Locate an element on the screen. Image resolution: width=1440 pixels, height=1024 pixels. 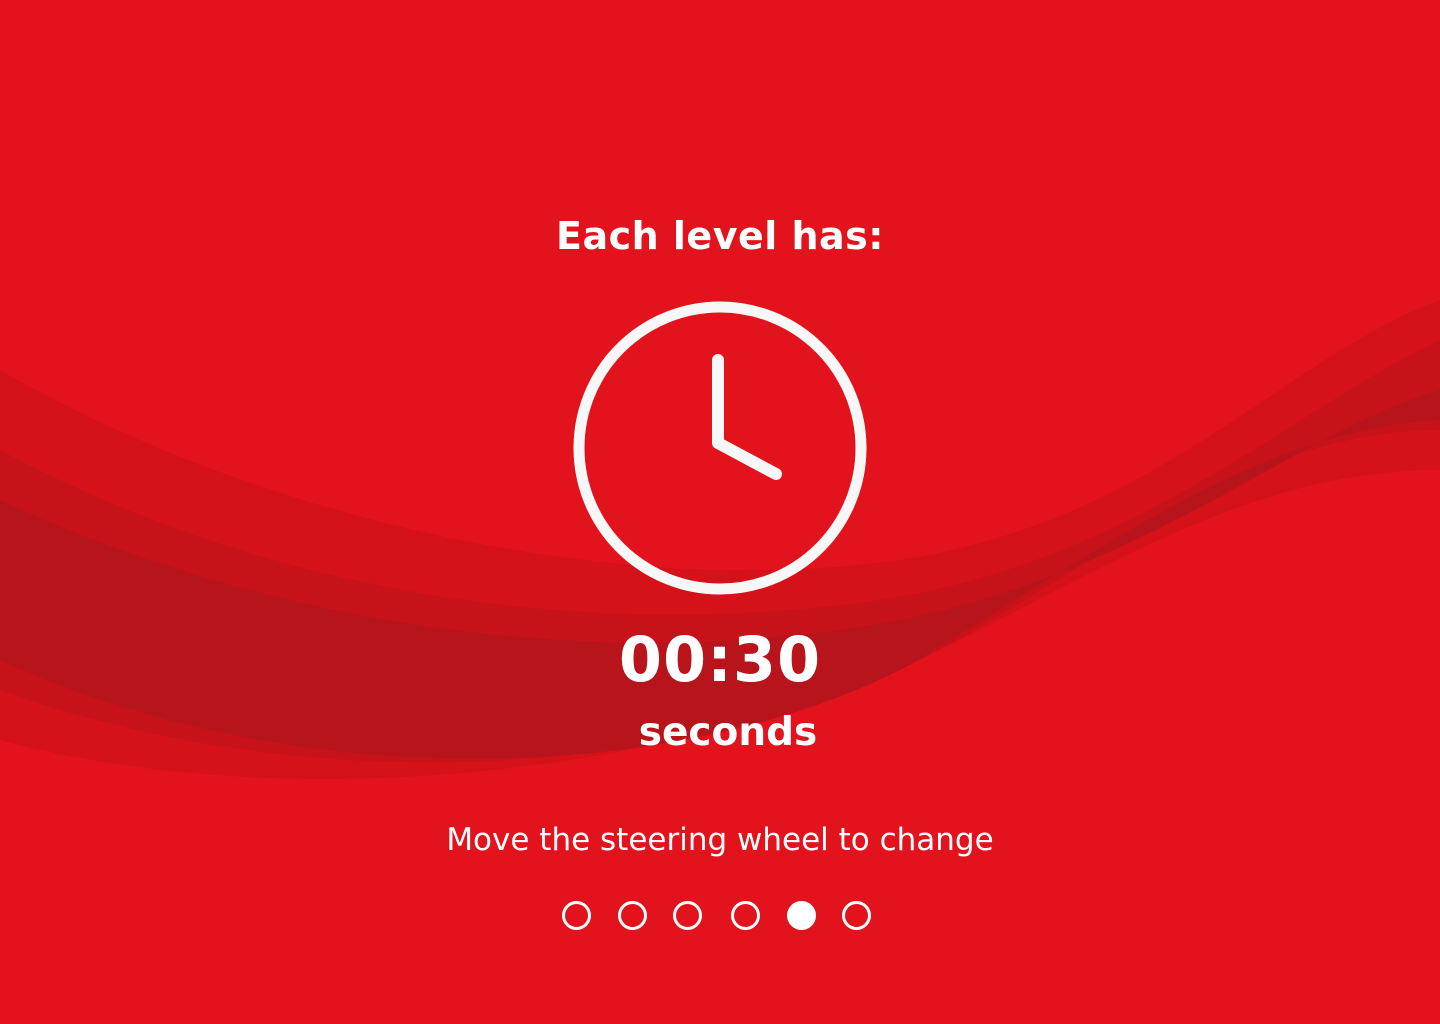
timer-value: 00:30 is located at coordinates (720, 659).